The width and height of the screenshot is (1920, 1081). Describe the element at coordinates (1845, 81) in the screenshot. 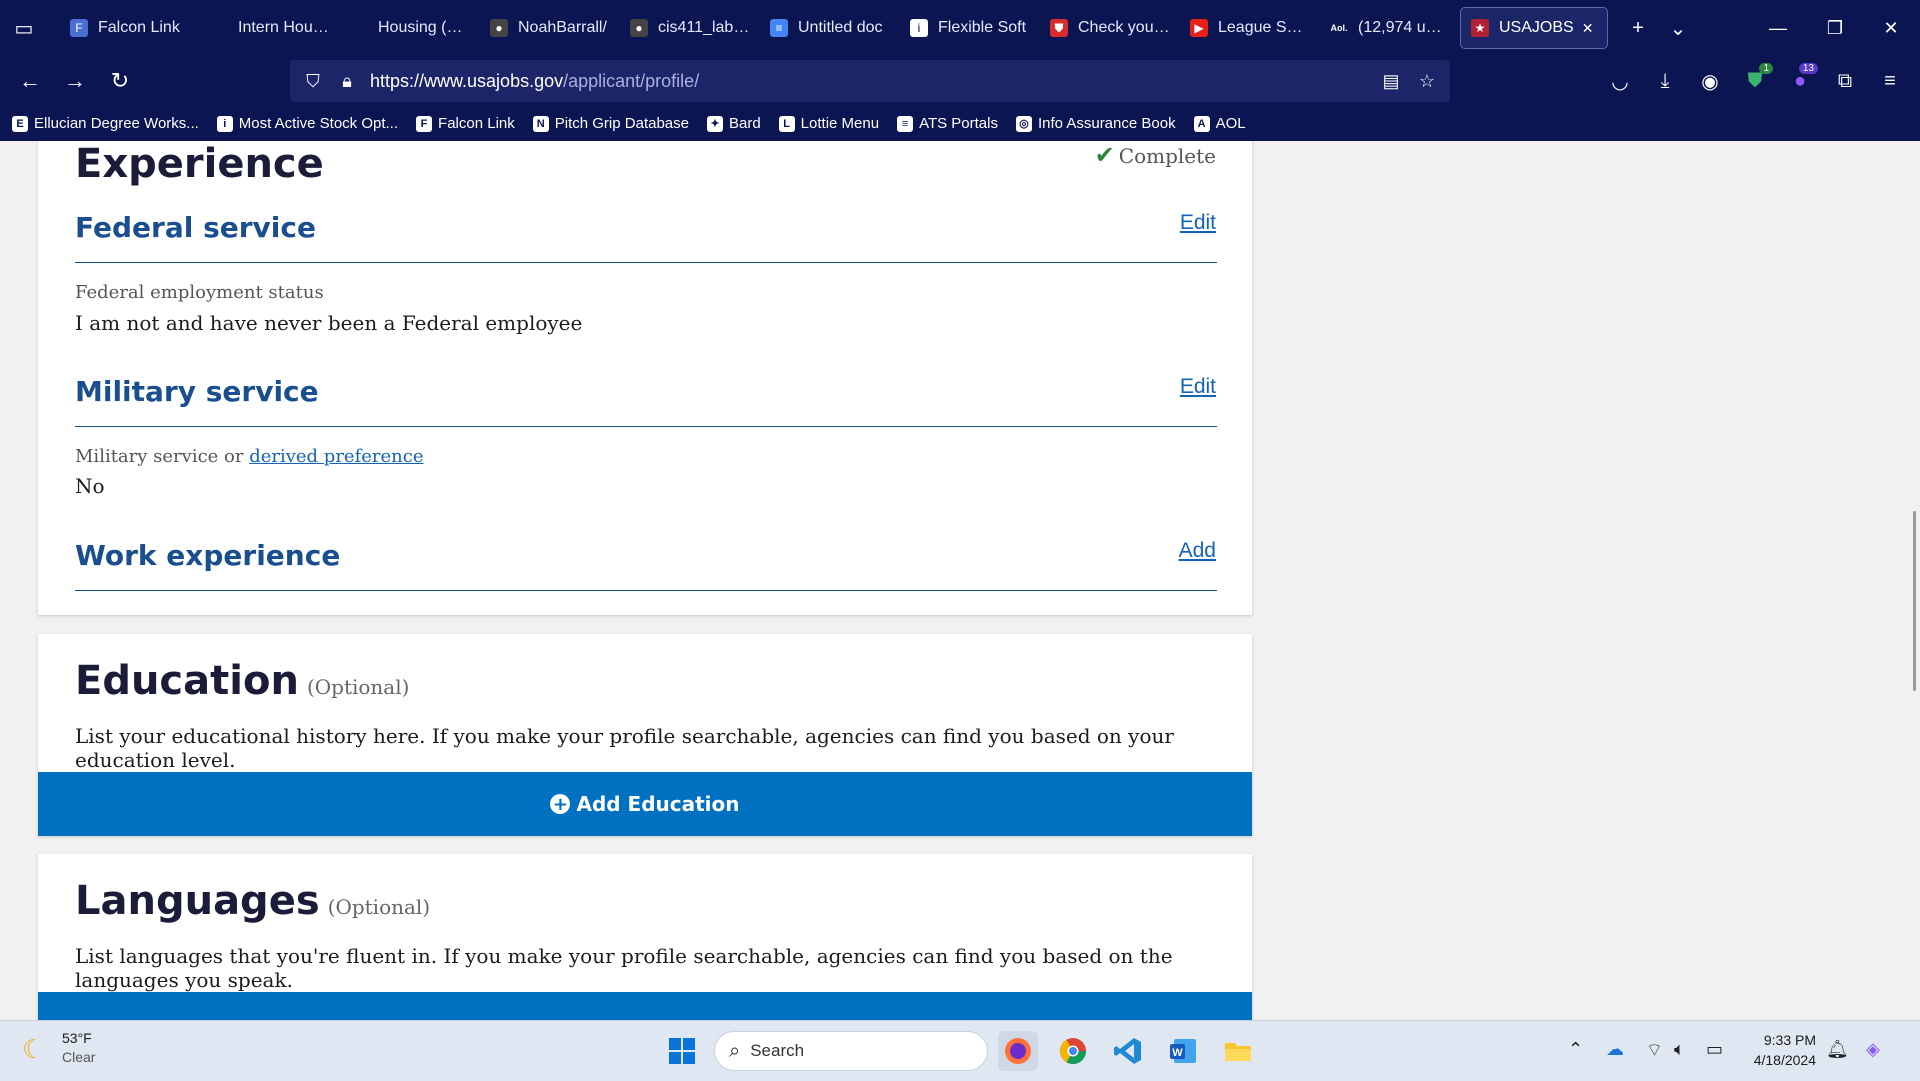

I see `extensions-puzzle-icon: ⧉` at that location.